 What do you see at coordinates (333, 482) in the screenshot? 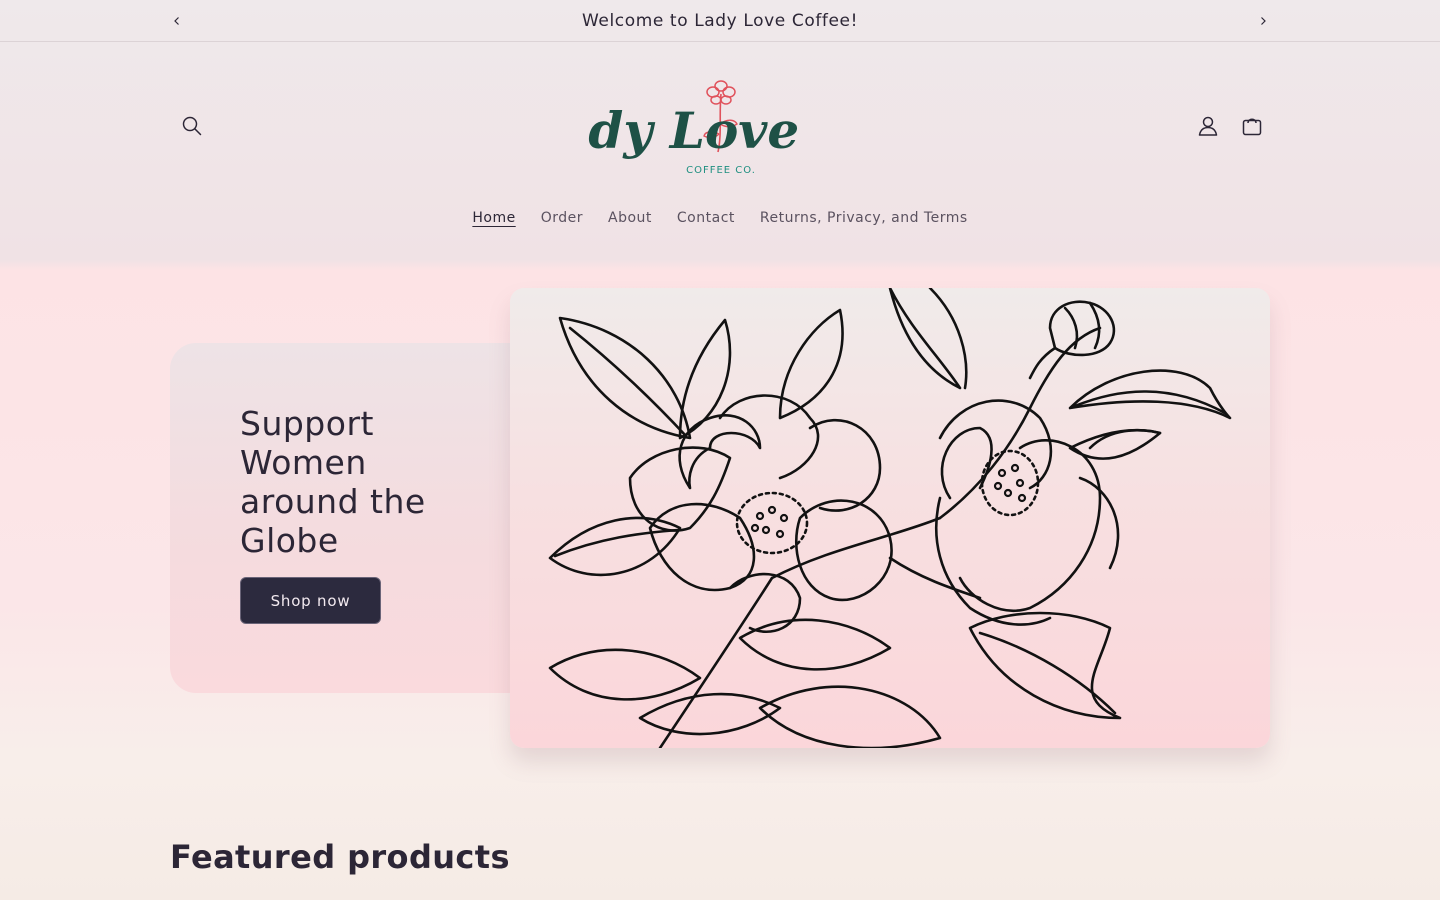
I see `hero-title: Support Women around the Globe` at bounding box center [333, 482].